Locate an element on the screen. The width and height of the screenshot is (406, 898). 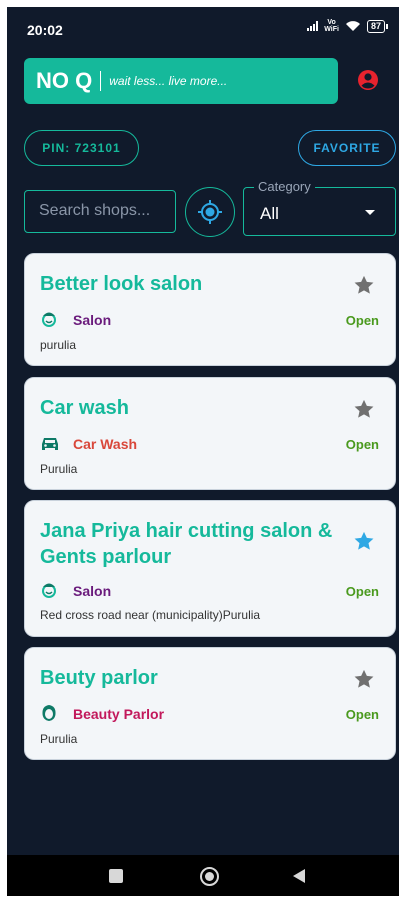
locate-button is located at coordinates (210, 212).